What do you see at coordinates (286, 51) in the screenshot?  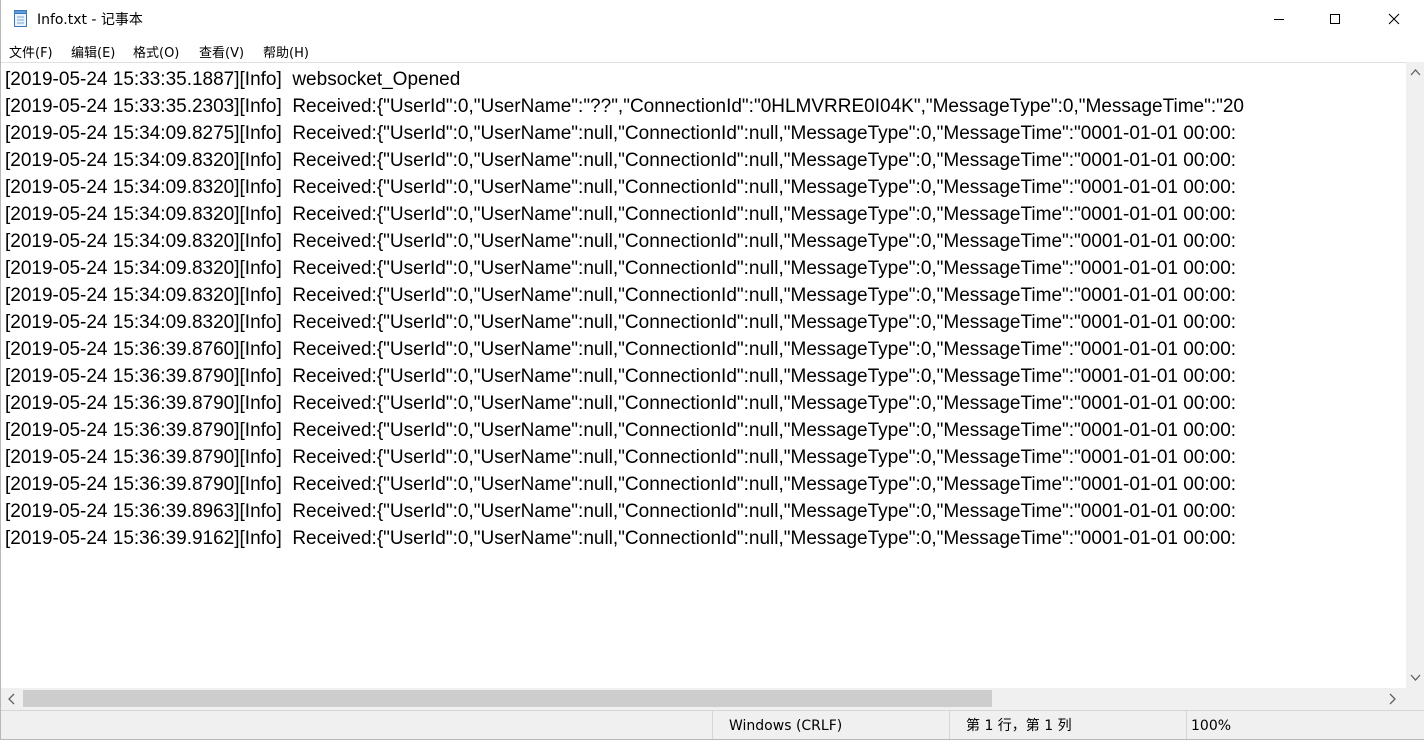 I see `menu-help: 帮助(H)` at bounding box center [286, 51].